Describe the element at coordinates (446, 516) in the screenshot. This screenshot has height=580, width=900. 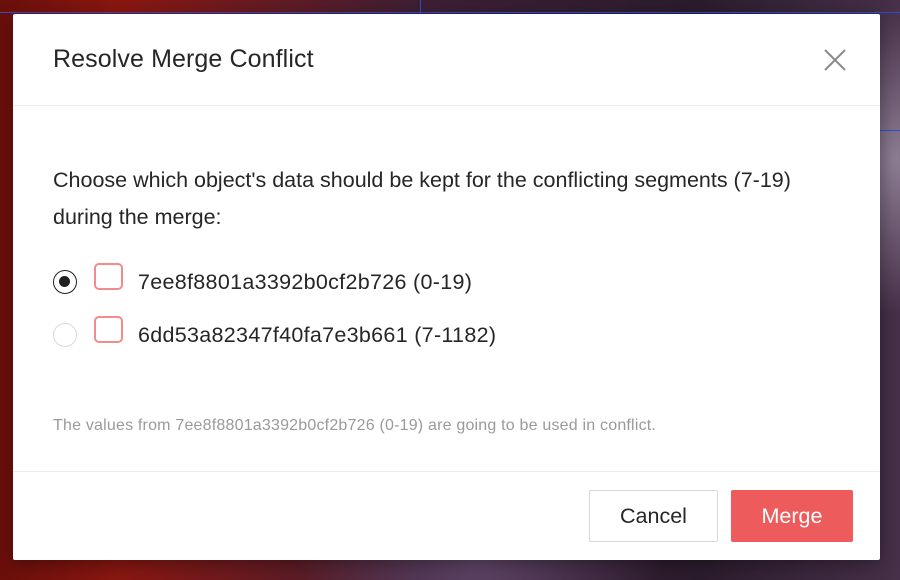
I see `dialog-footer: Cancel Merge` at that location.